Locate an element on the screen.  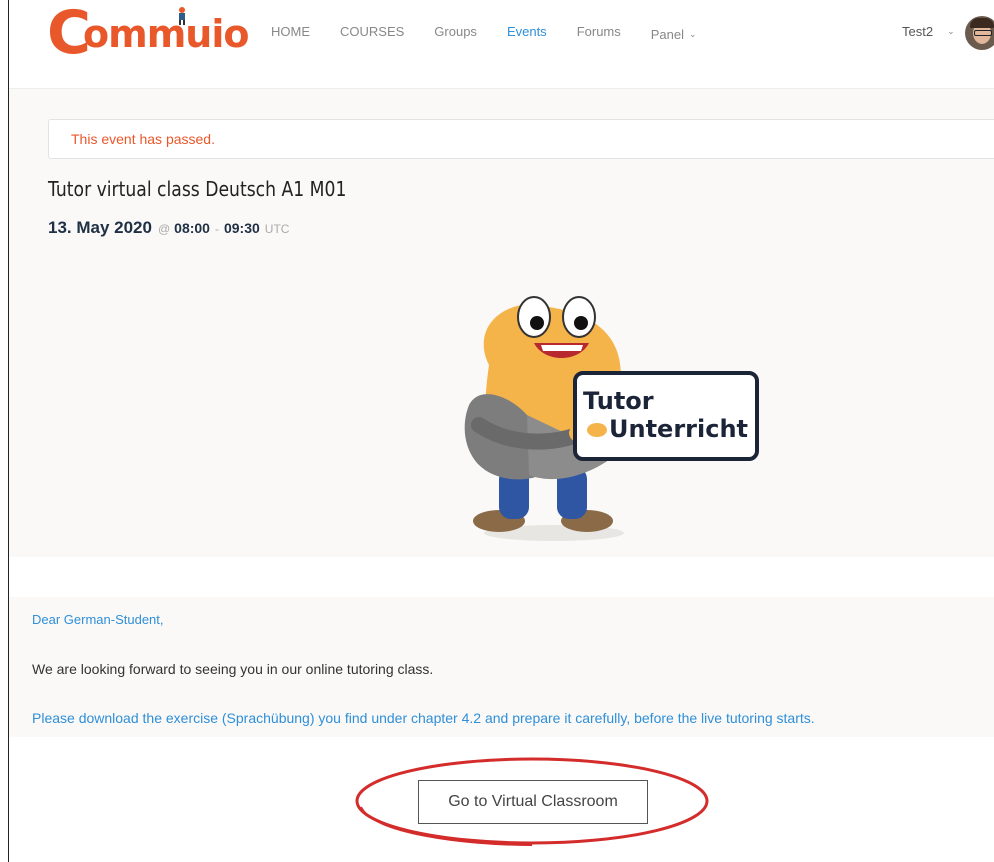
logo-figure-icon is located at coordinates (182, 16).